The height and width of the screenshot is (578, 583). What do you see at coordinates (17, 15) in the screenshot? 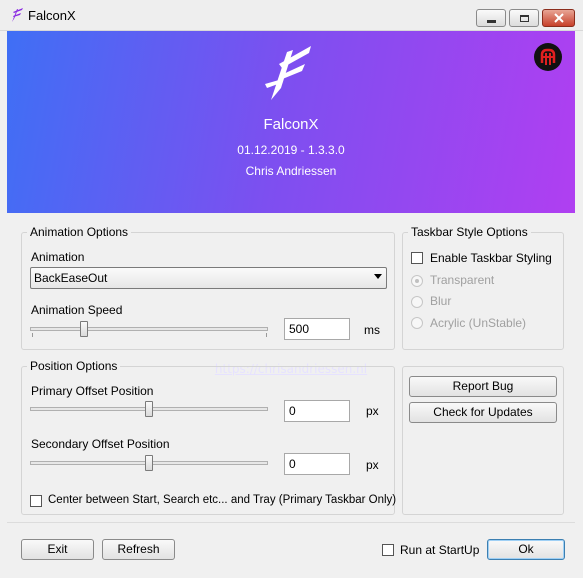
I see `falcon-app-icon` at bounding box center [17, 15].